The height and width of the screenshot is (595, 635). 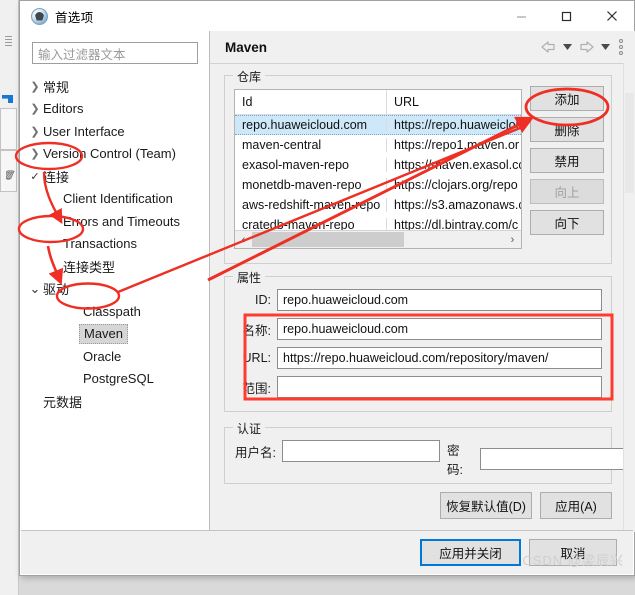 I want to click on tree-item-label: 常规, so click(x=56, y=87).